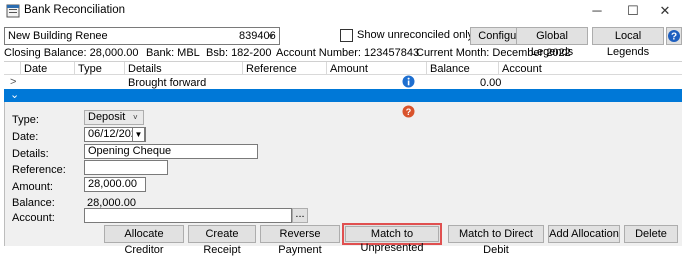  What do you see at coordinates (341, 11) in the screenshot?
I see `title-bar: Bank Reconciliation ─ ☐ ✕` at bounding box center [341, 11].